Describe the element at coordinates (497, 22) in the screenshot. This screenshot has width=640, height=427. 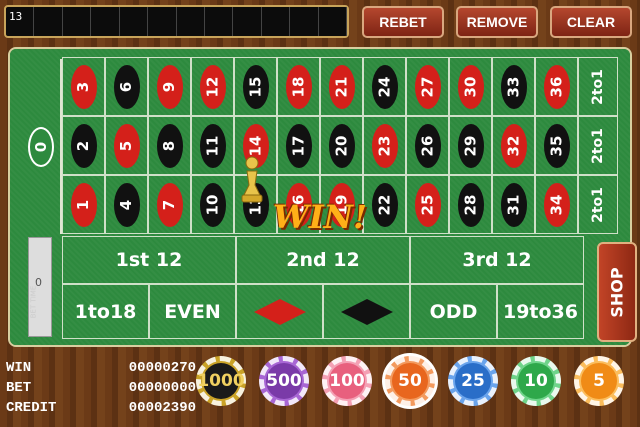
I see `remove-button: REMOVE` at that location.